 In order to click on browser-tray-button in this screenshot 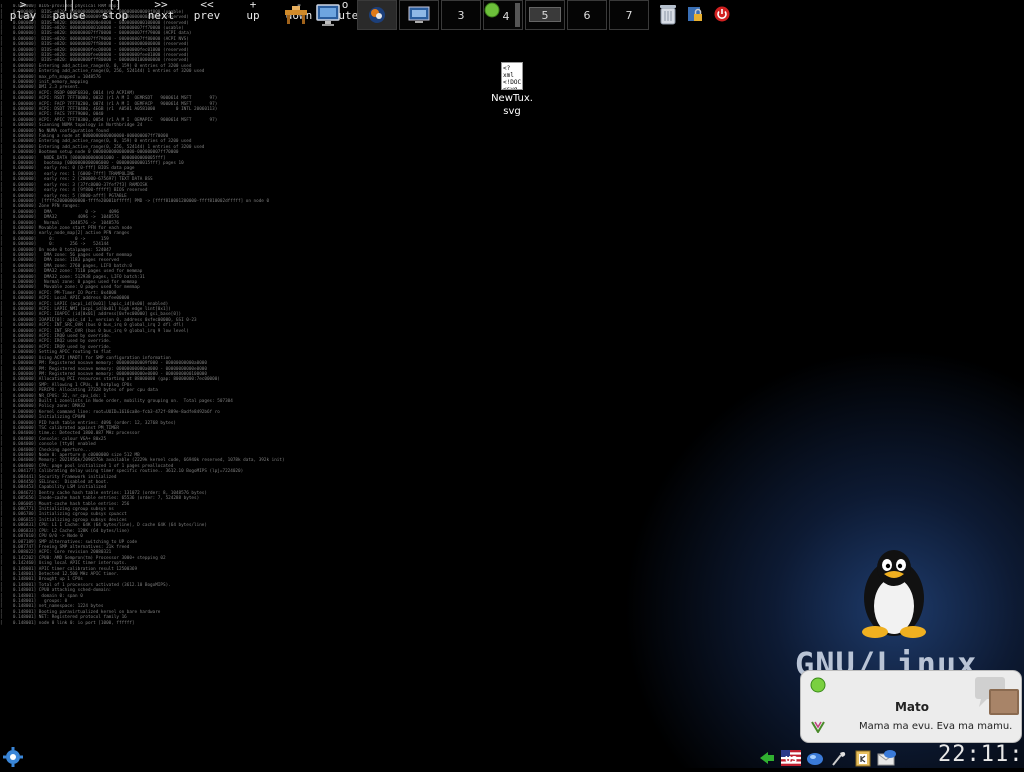, I will do `click(815, 758)`.